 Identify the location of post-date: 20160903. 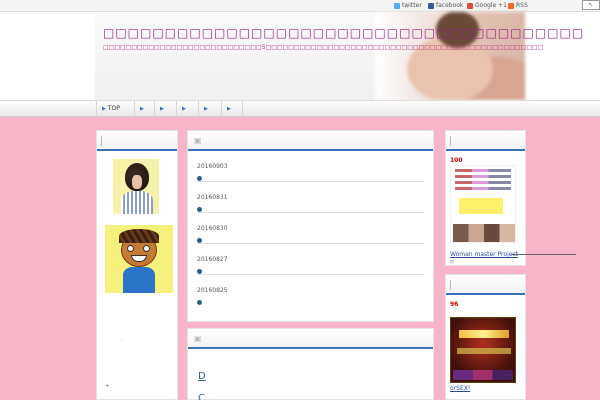
(212, 166).